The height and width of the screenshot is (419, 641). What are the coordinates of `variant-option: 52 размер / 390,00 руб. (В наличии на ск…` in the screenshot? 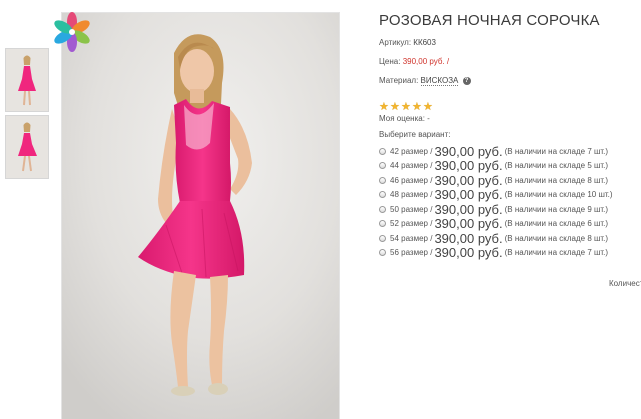 It's located at (496, 224).